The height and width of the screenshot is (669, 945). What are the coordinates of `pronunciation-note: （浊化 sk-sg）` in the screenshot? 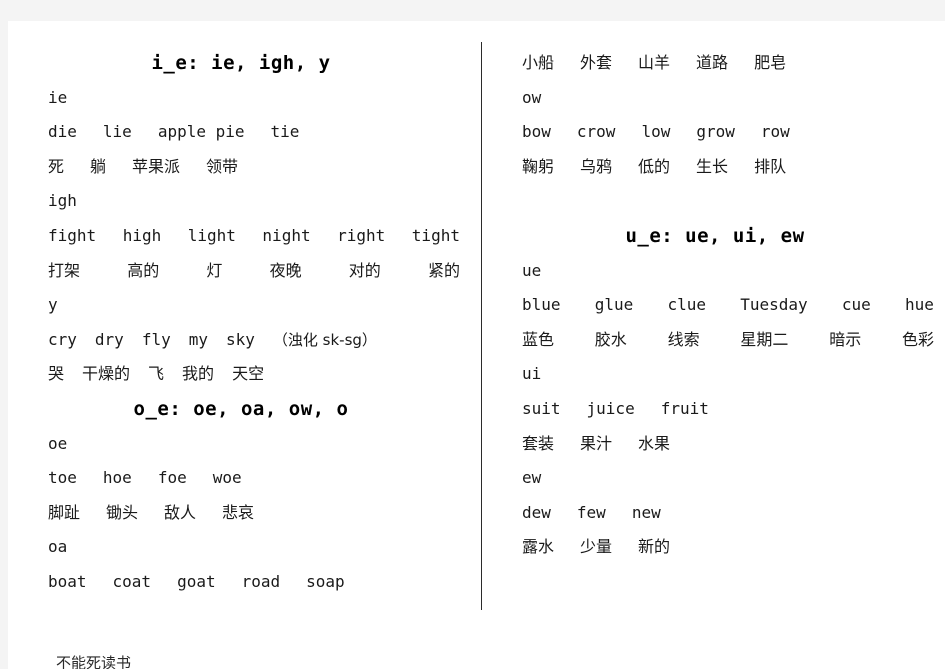 It's located at (324, 339).